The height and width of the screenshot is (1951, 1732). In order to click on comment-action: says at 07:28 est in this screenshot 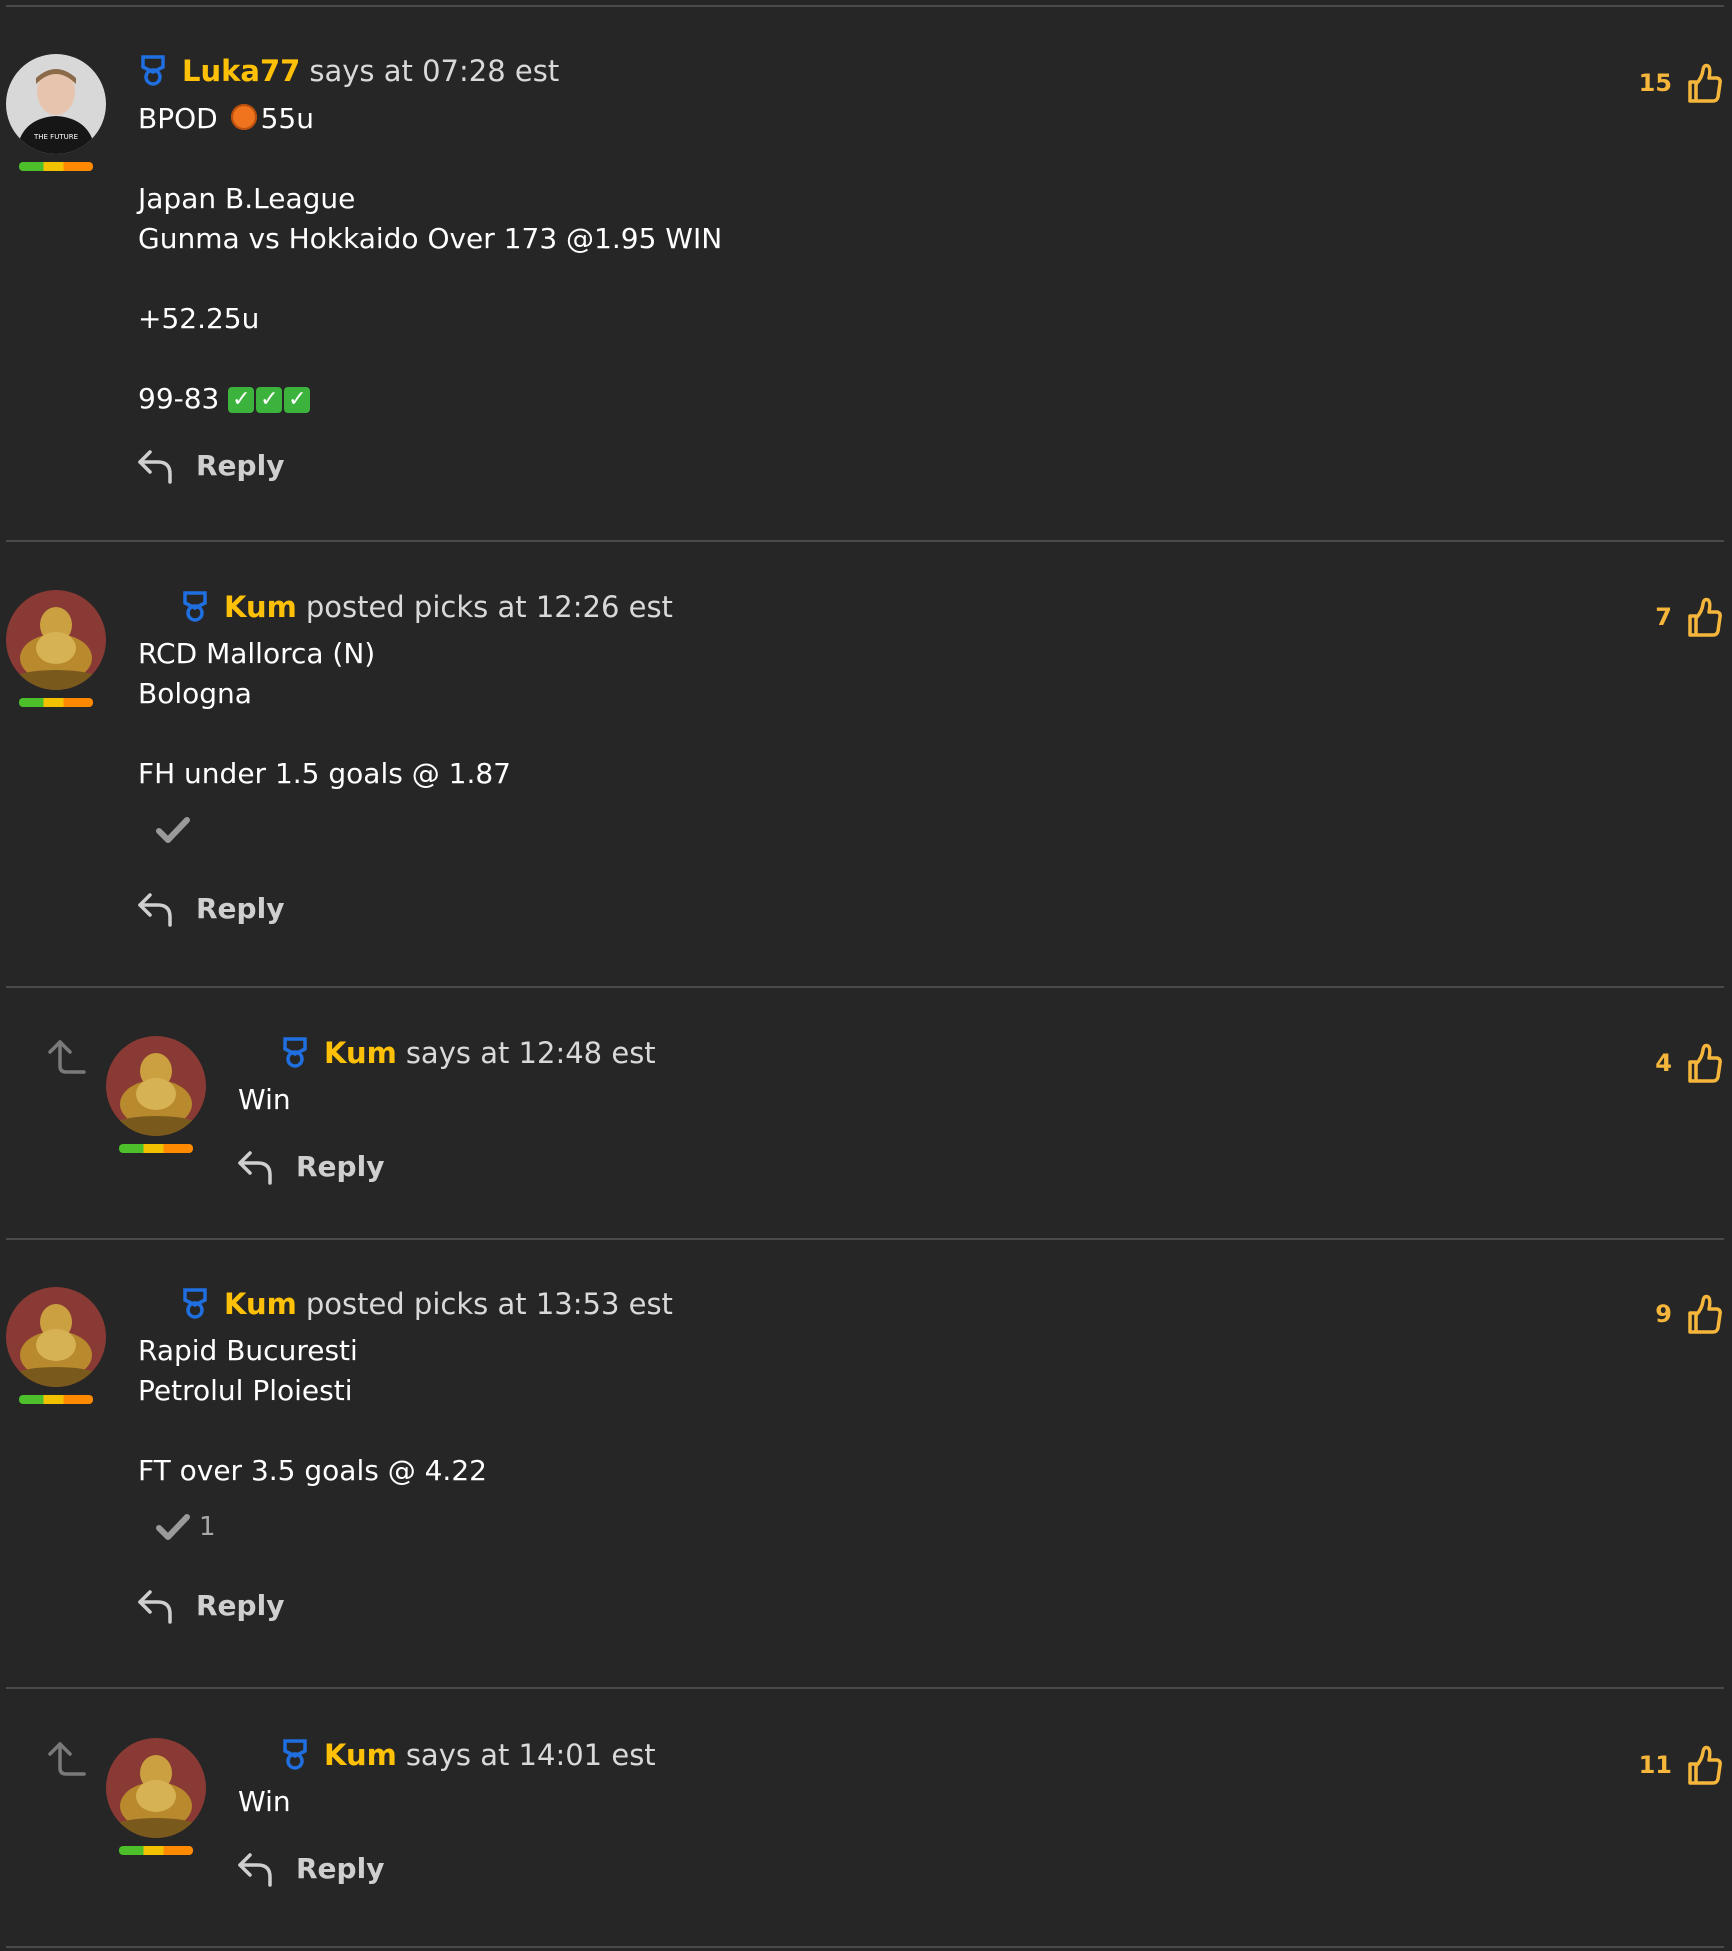, I will do `click(434, 71)`.